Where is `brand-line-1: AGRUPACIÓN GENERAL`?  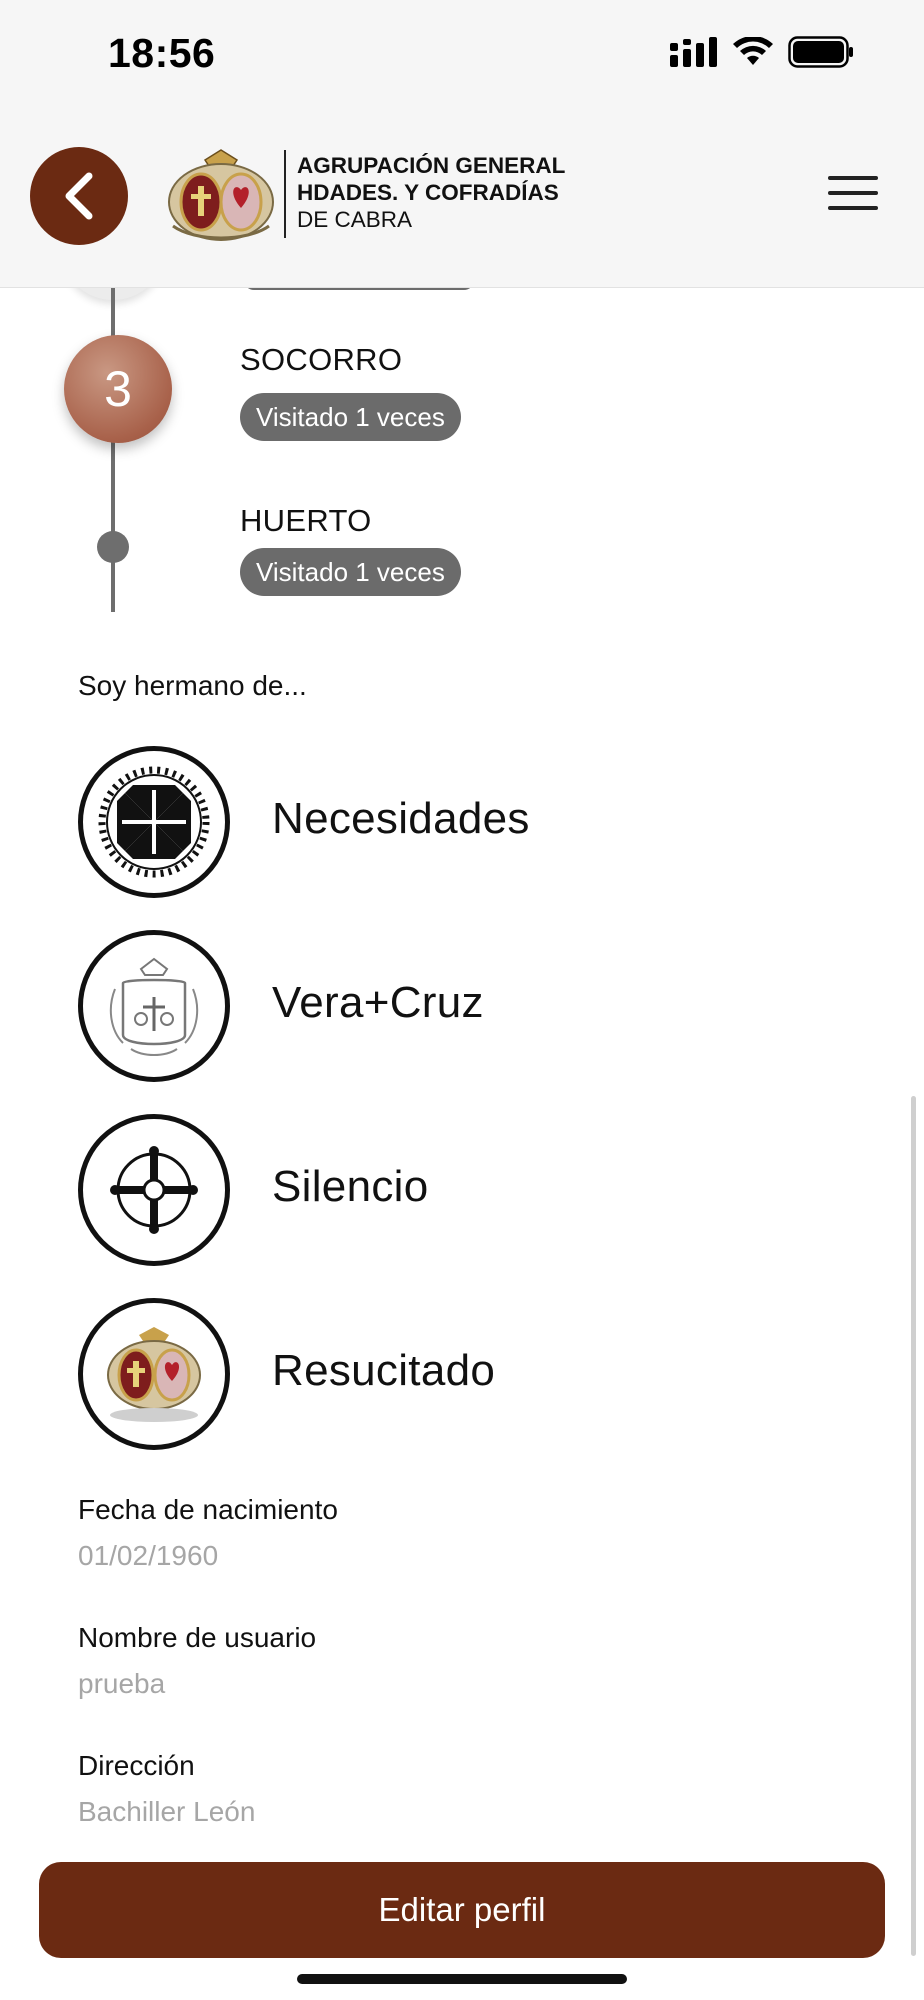
brand-line-1: AGRUPACIÓN GENERAL is located at coordinates (431, 165).